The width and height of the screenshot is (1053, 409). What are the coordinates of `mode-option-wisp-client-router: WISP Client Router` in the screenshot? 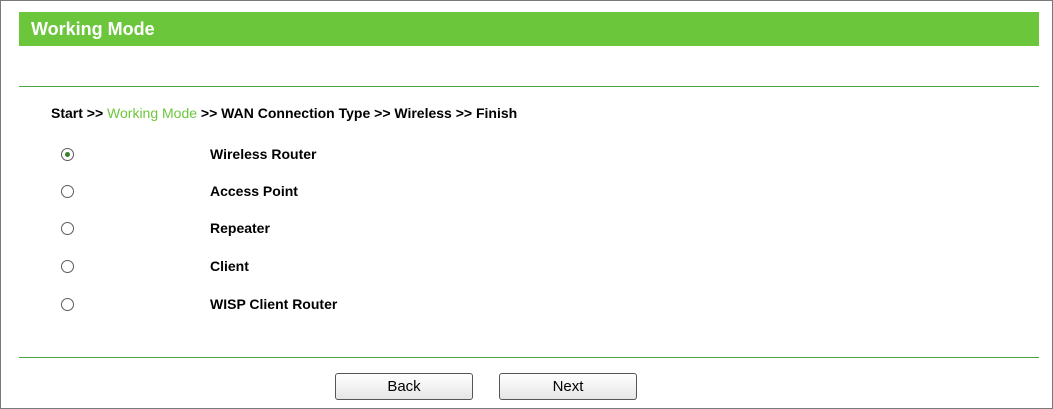 It's located at (361, 306).